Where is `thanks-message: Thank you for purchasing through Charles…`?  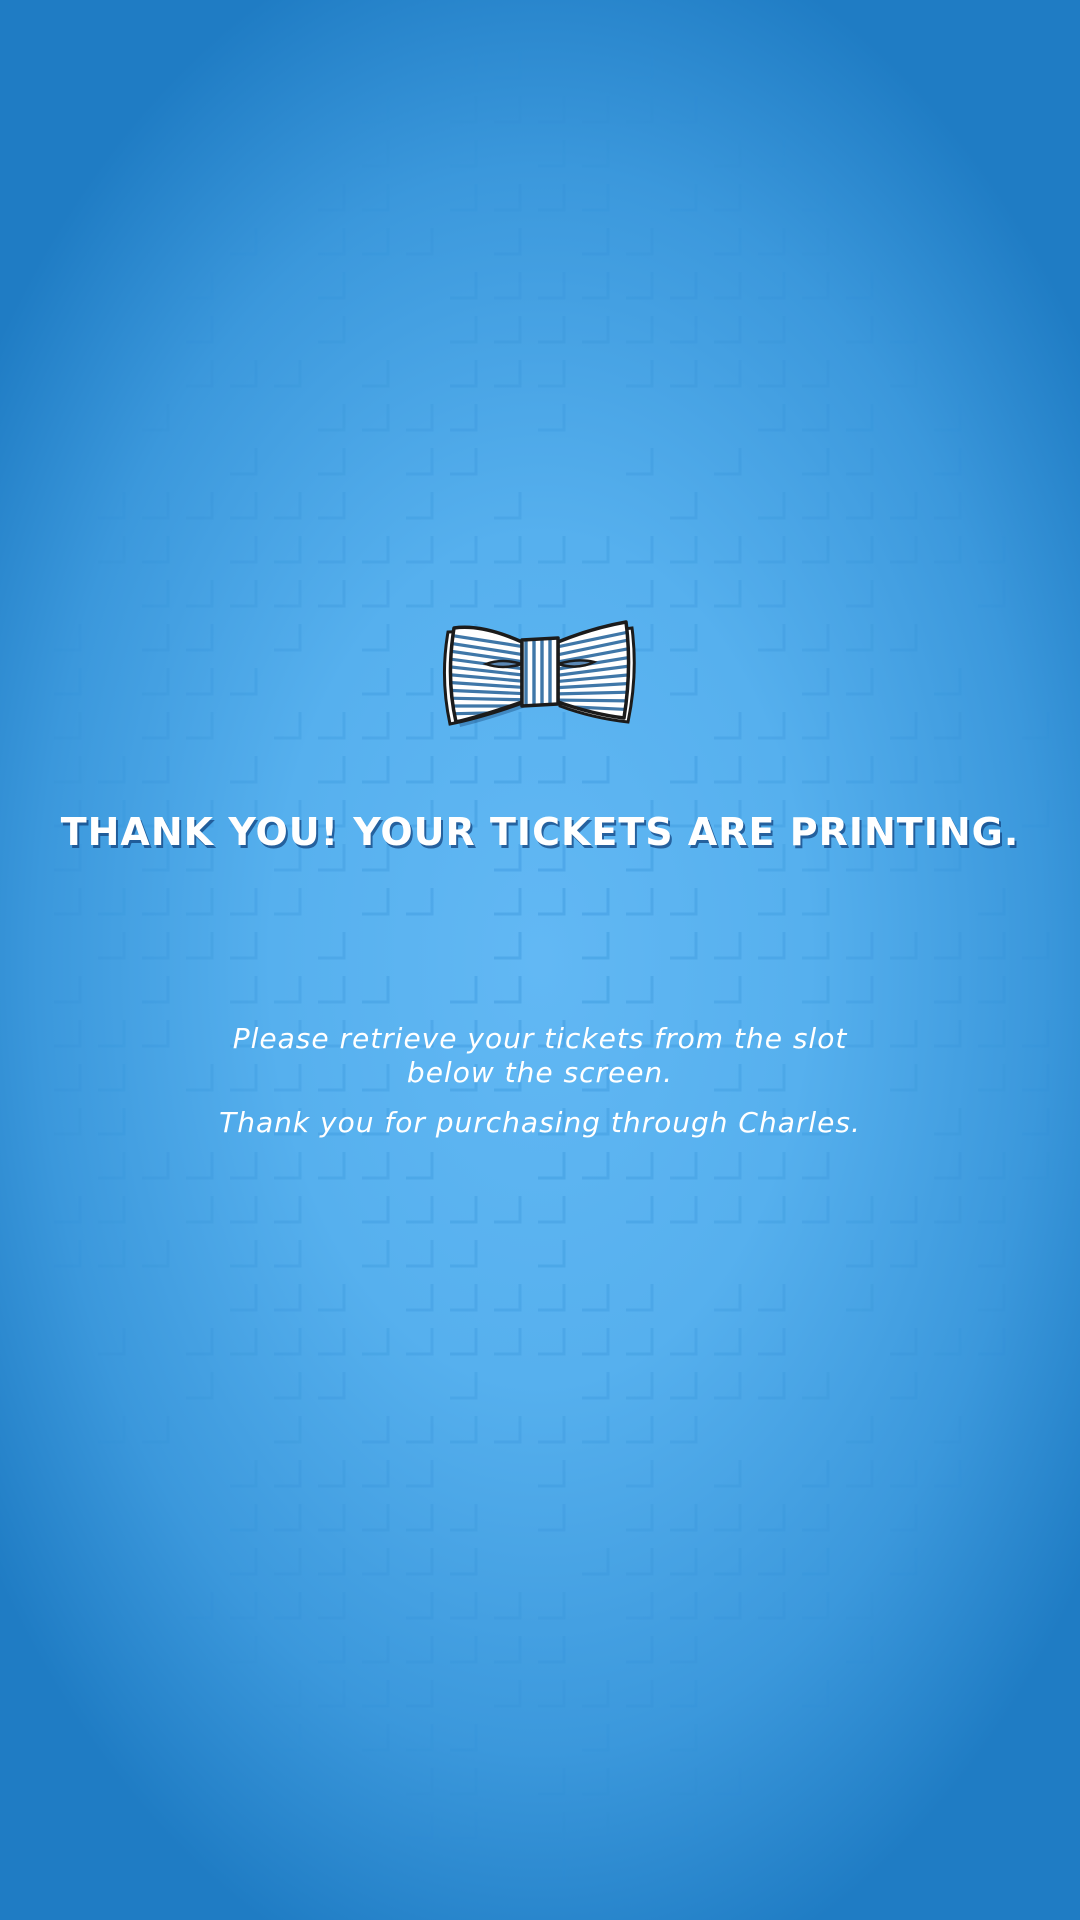 thanks-message: Thank you for purchasing through Charles… is located at coordinates (540, 1122).